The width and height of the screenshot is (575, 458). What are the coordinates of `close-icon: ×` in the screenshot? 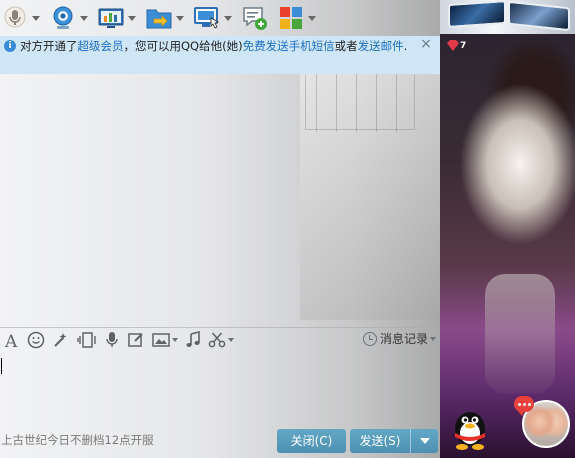 It's located at (426, 44).